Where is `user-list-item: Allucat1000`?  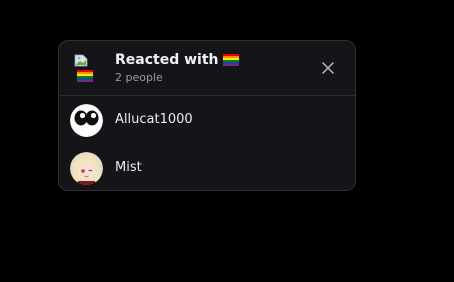
user-list-item: Allucat1000 is located at coordinates (207, 121).